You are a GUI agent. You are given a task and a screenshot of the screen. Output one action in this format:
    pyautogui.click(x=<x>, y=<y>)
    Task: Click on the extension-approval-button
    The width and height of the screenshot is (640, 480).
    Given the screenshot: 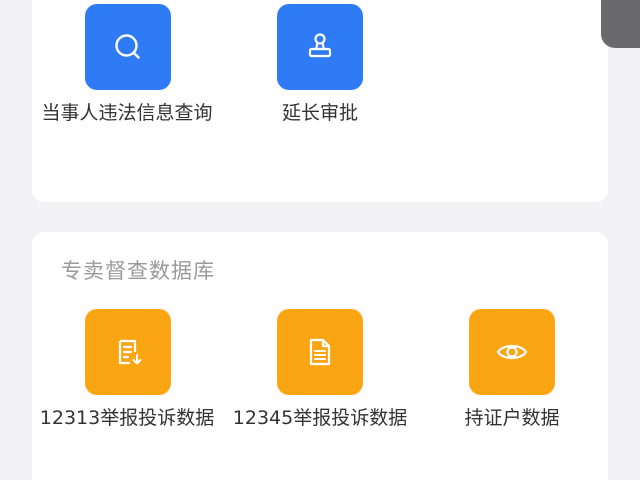 What is the action you would take?
    pyautogui.click(x=320, y=47)
    